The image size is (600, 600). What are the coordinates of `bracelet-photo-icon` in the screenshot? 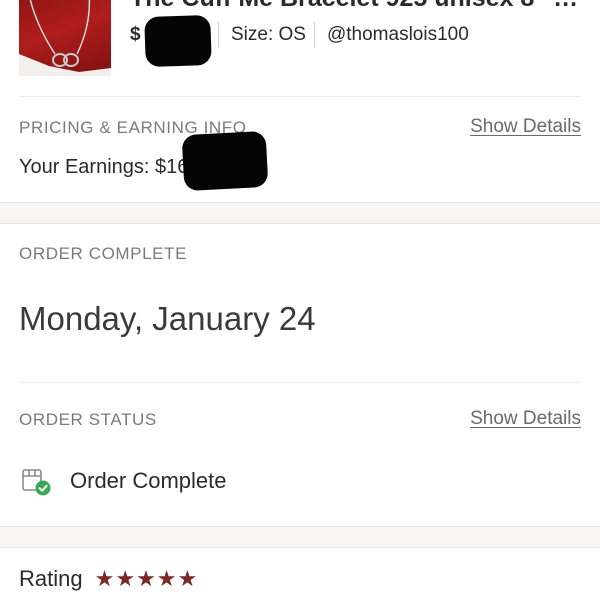 It's located at (65, 38).